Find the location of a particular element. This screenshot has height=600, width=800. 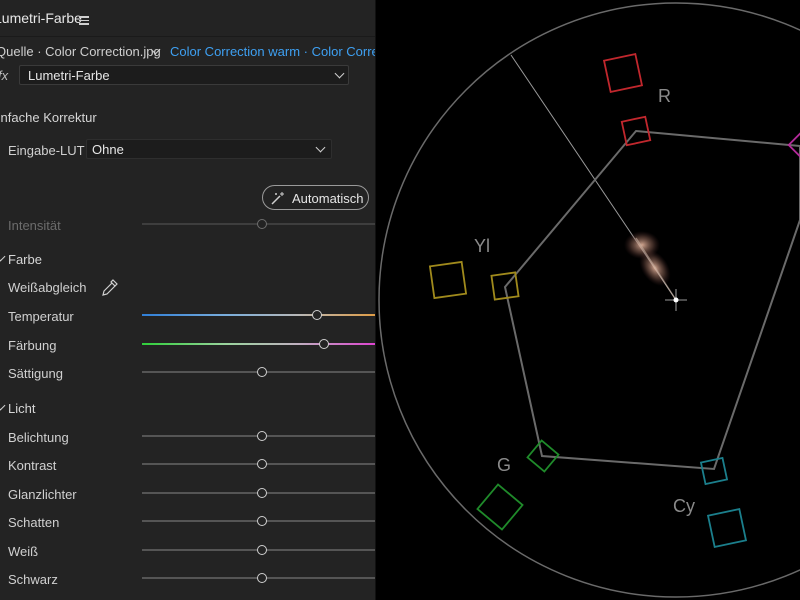

whites-label: Weiß is located at coordinates (23, 551).